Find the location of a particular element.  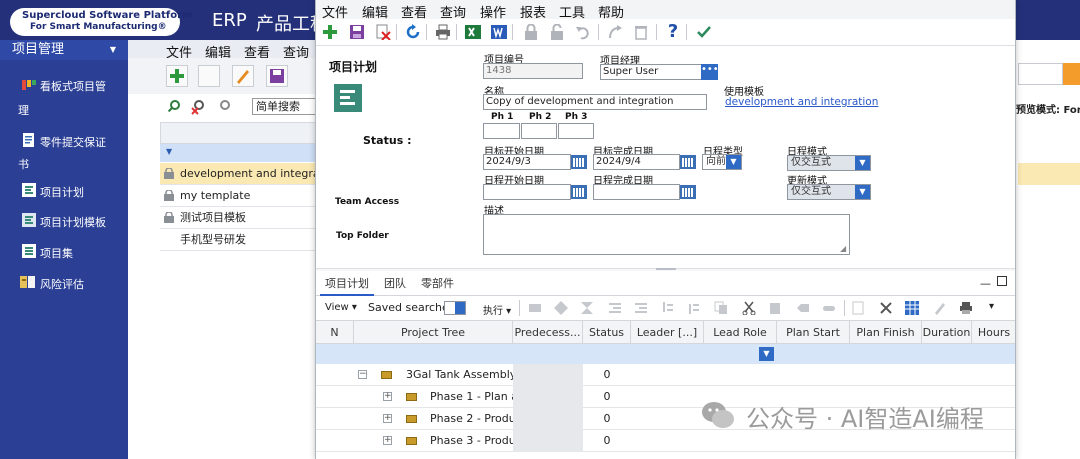

cut-icon is located at coordinates (749, 308).